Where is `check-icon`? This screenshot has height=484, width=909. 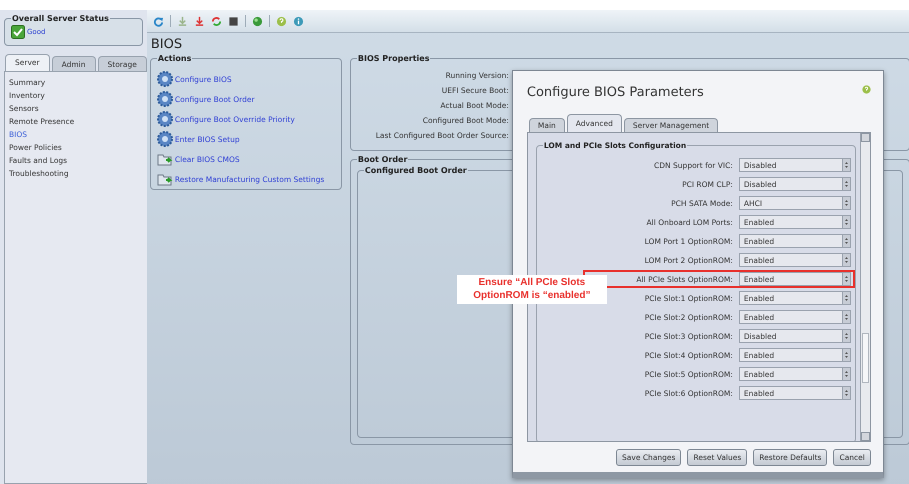 check-icon is located at coordinates (18, 32).